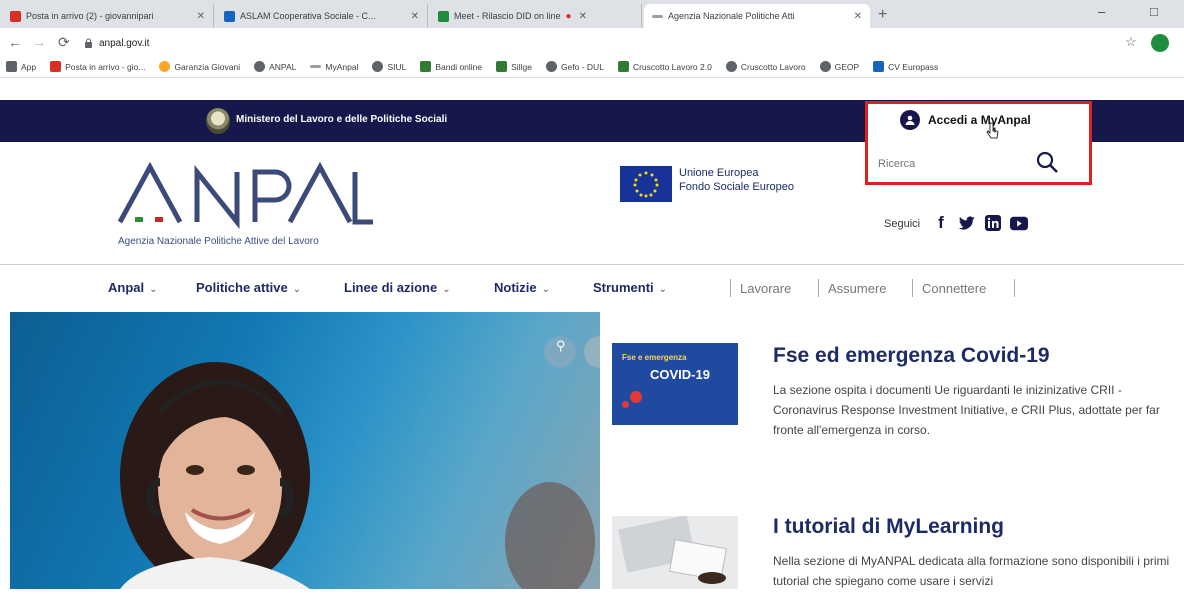 Image resolution: width=1184 pixels, height=594 pixels. I want to click on nav-strumenti: Strumenti ⌄, so click(630, 287).